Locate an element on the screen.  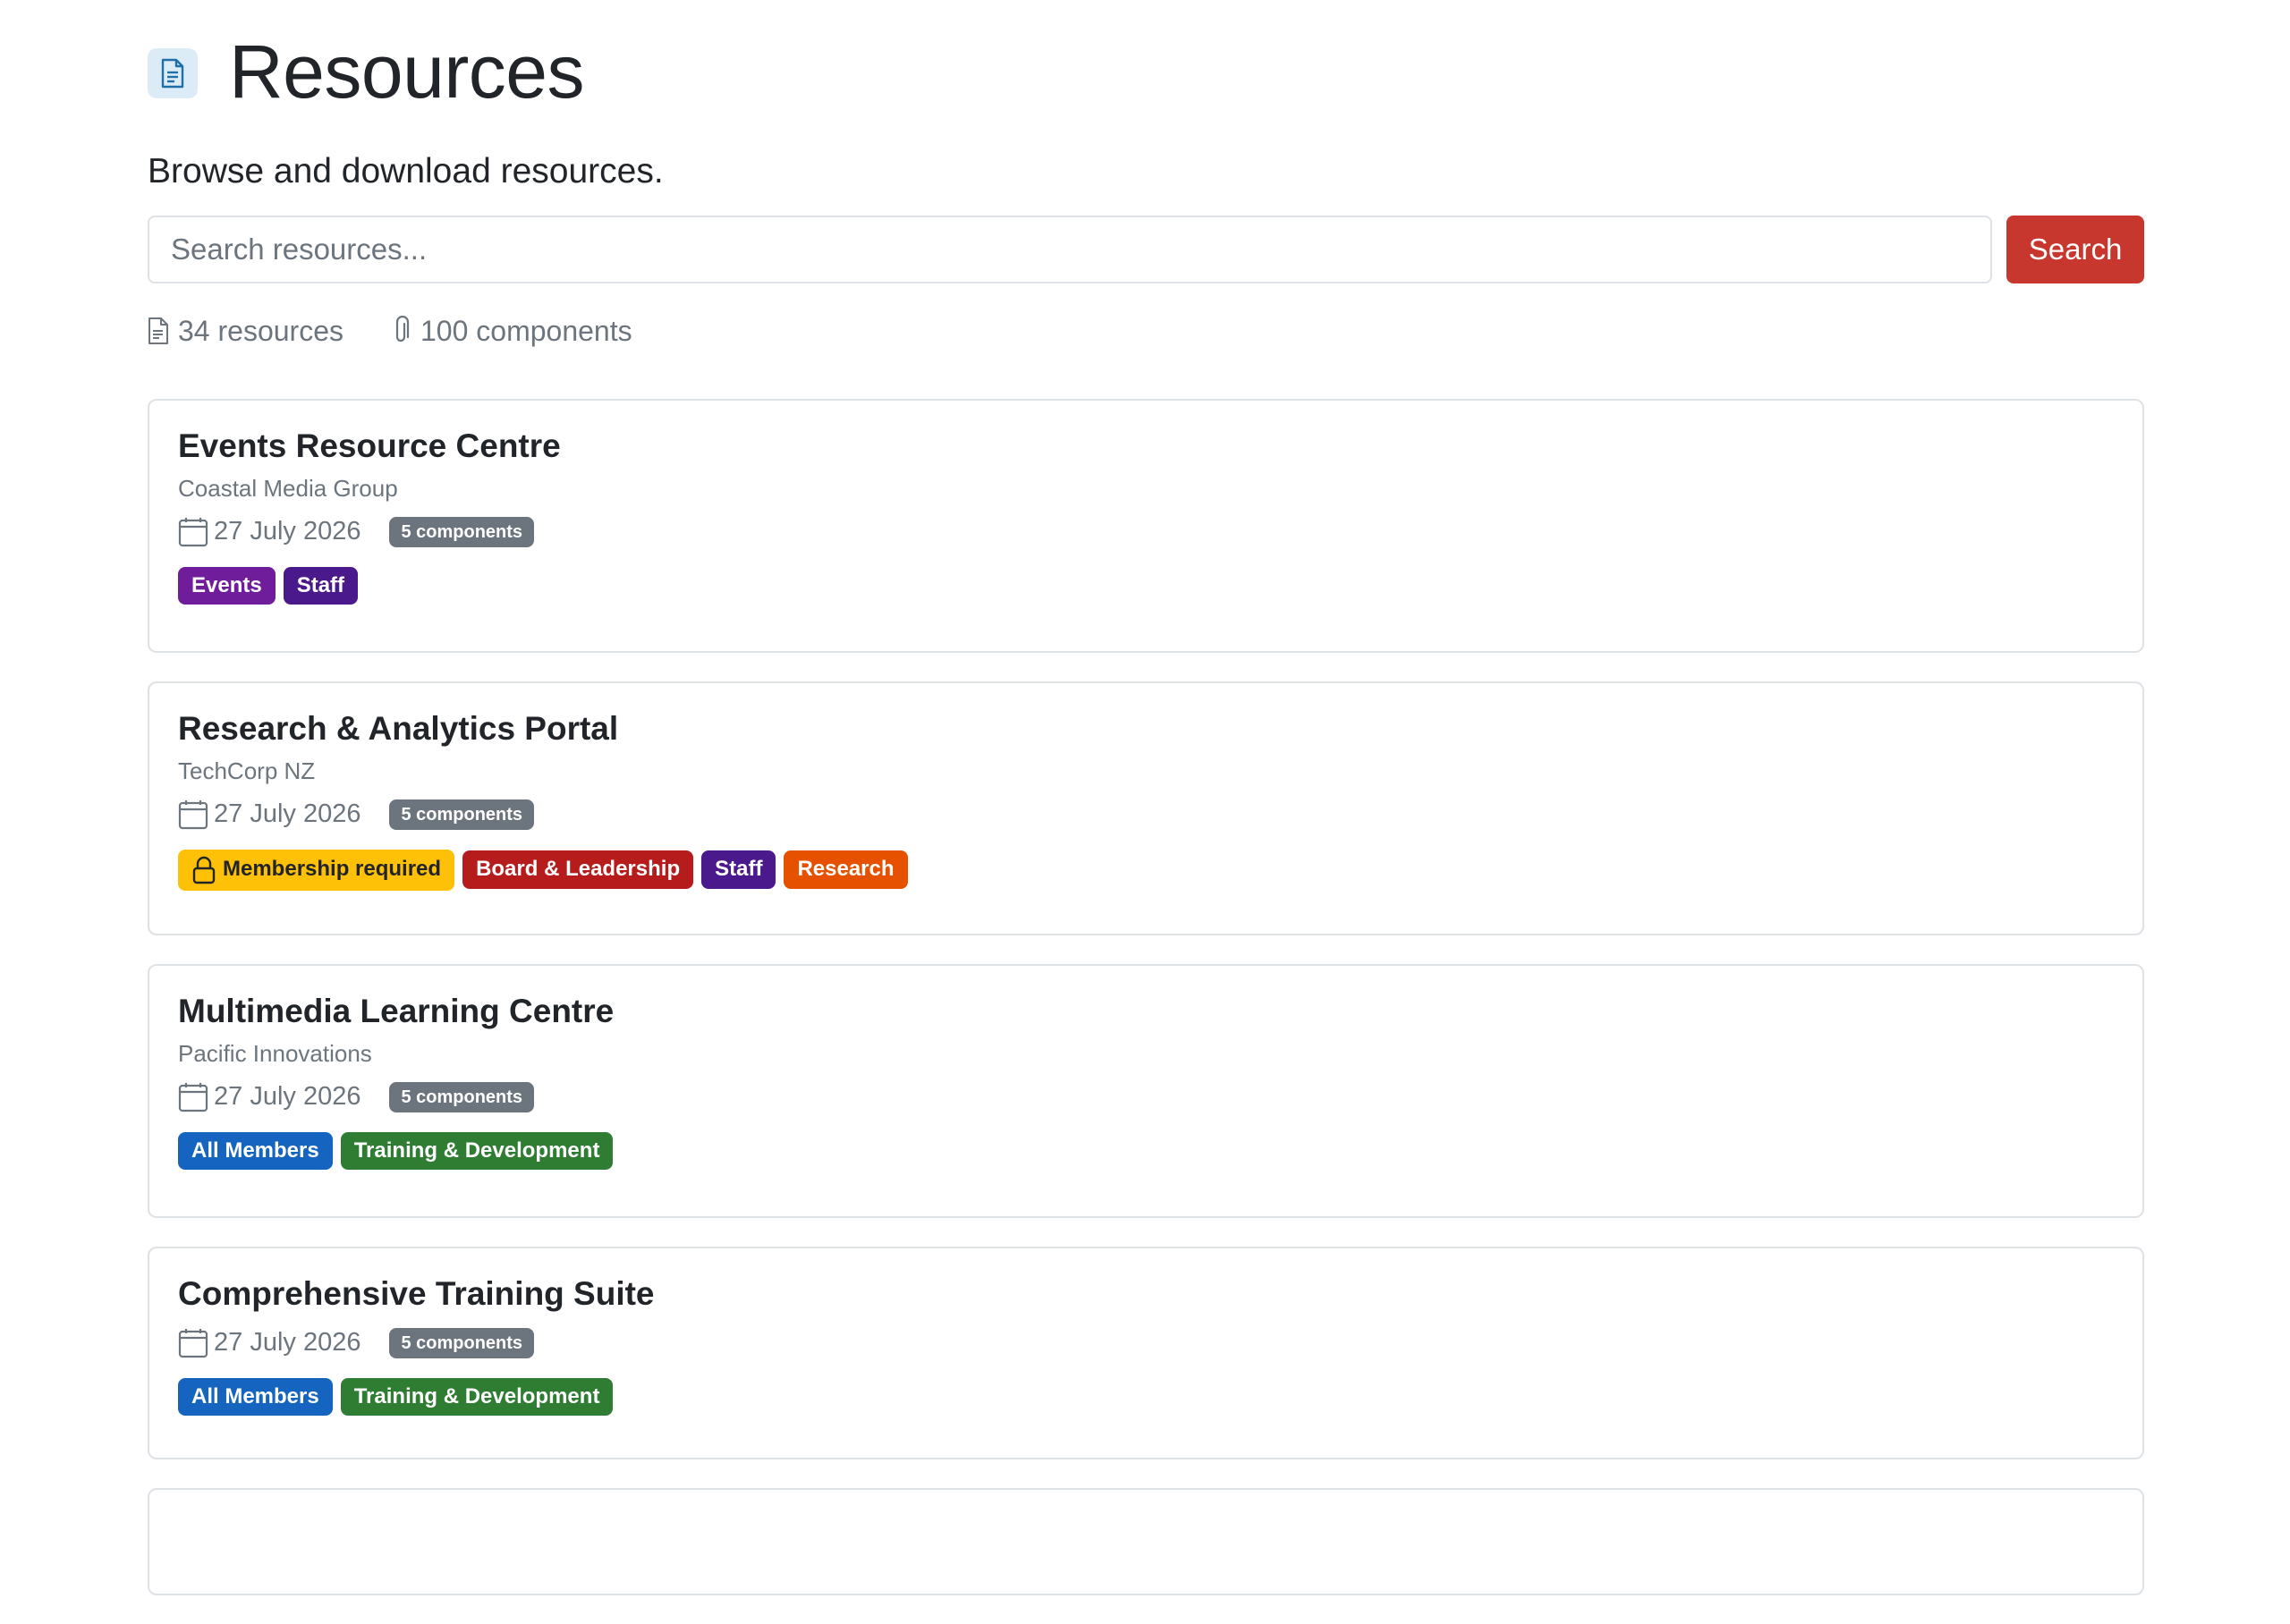
component-count-label: 100 components is located at coordinates (526, 330).